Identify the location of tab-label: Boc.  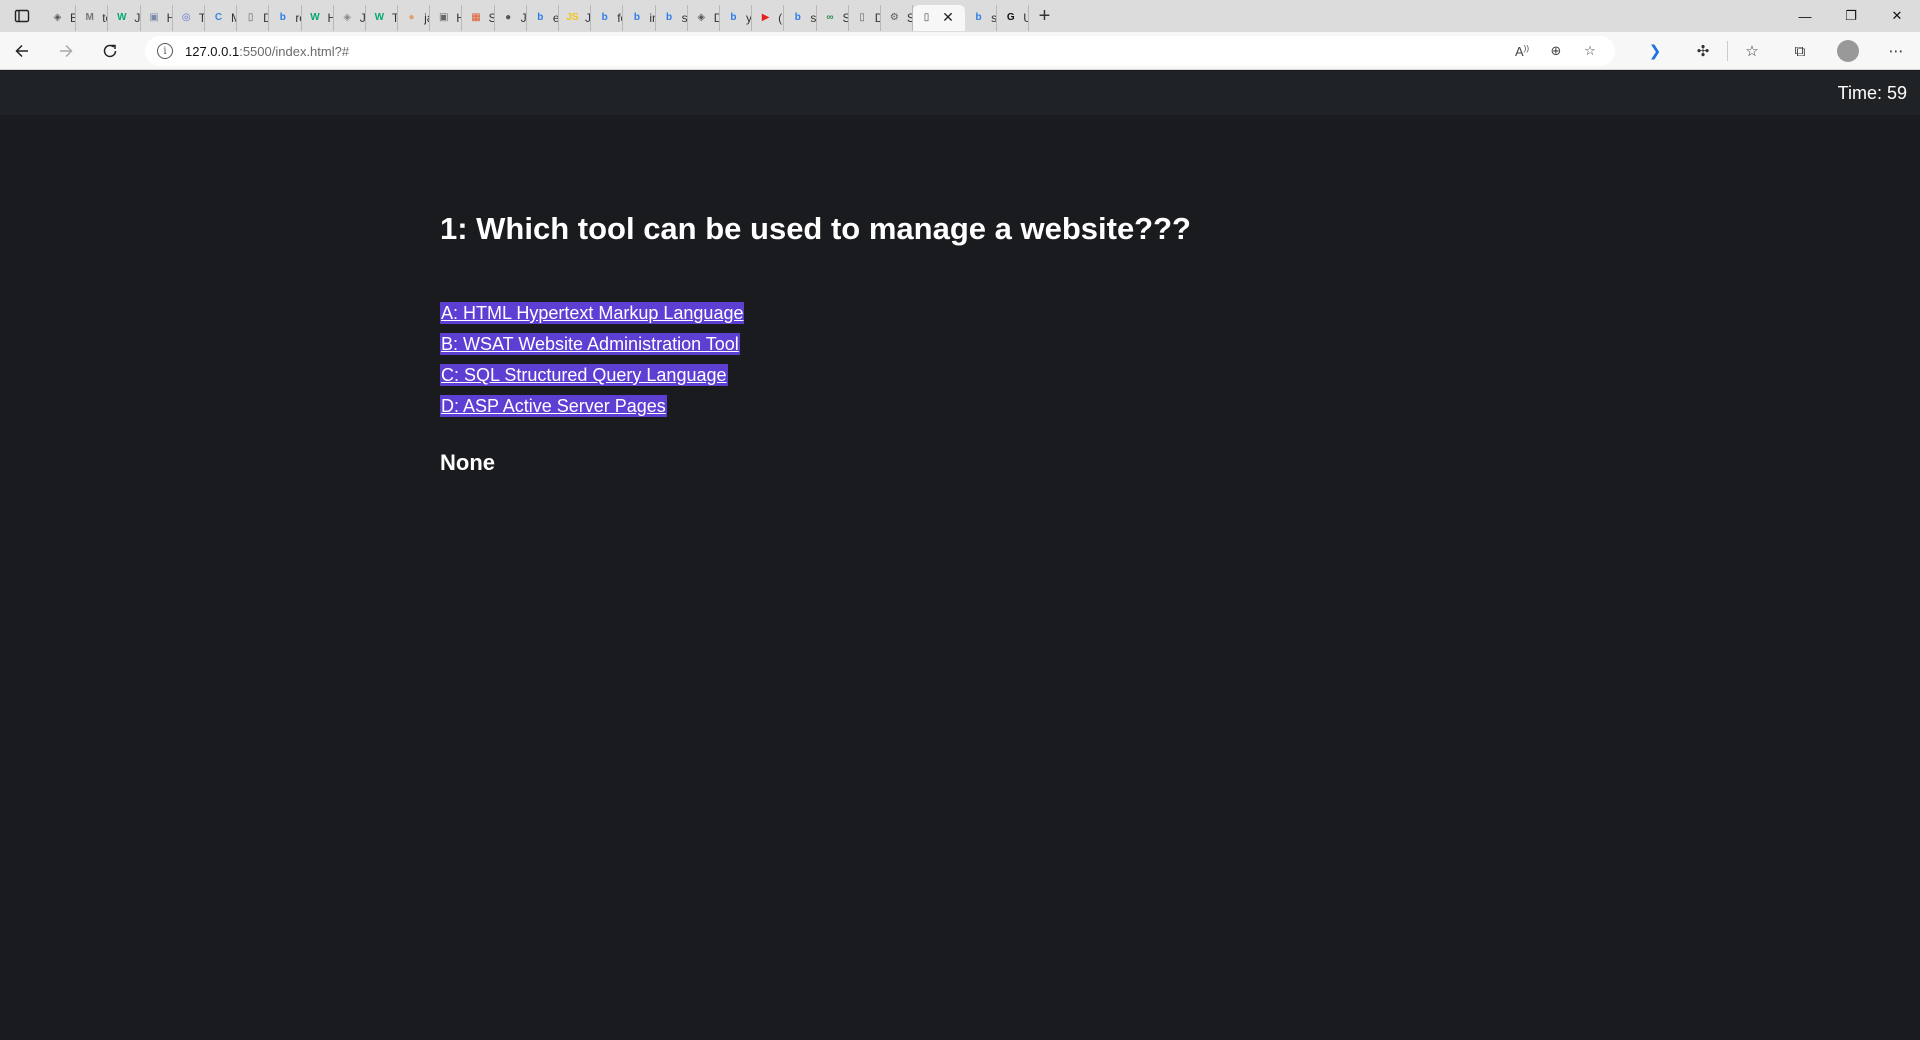
(72, 18).